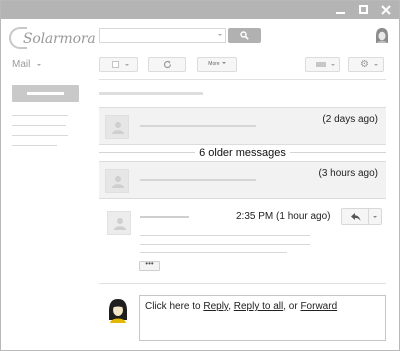 The image size is (400, 351). Describe the element at coordinates (214, 64) in the screenshot. I see `more-label: More` at that location.